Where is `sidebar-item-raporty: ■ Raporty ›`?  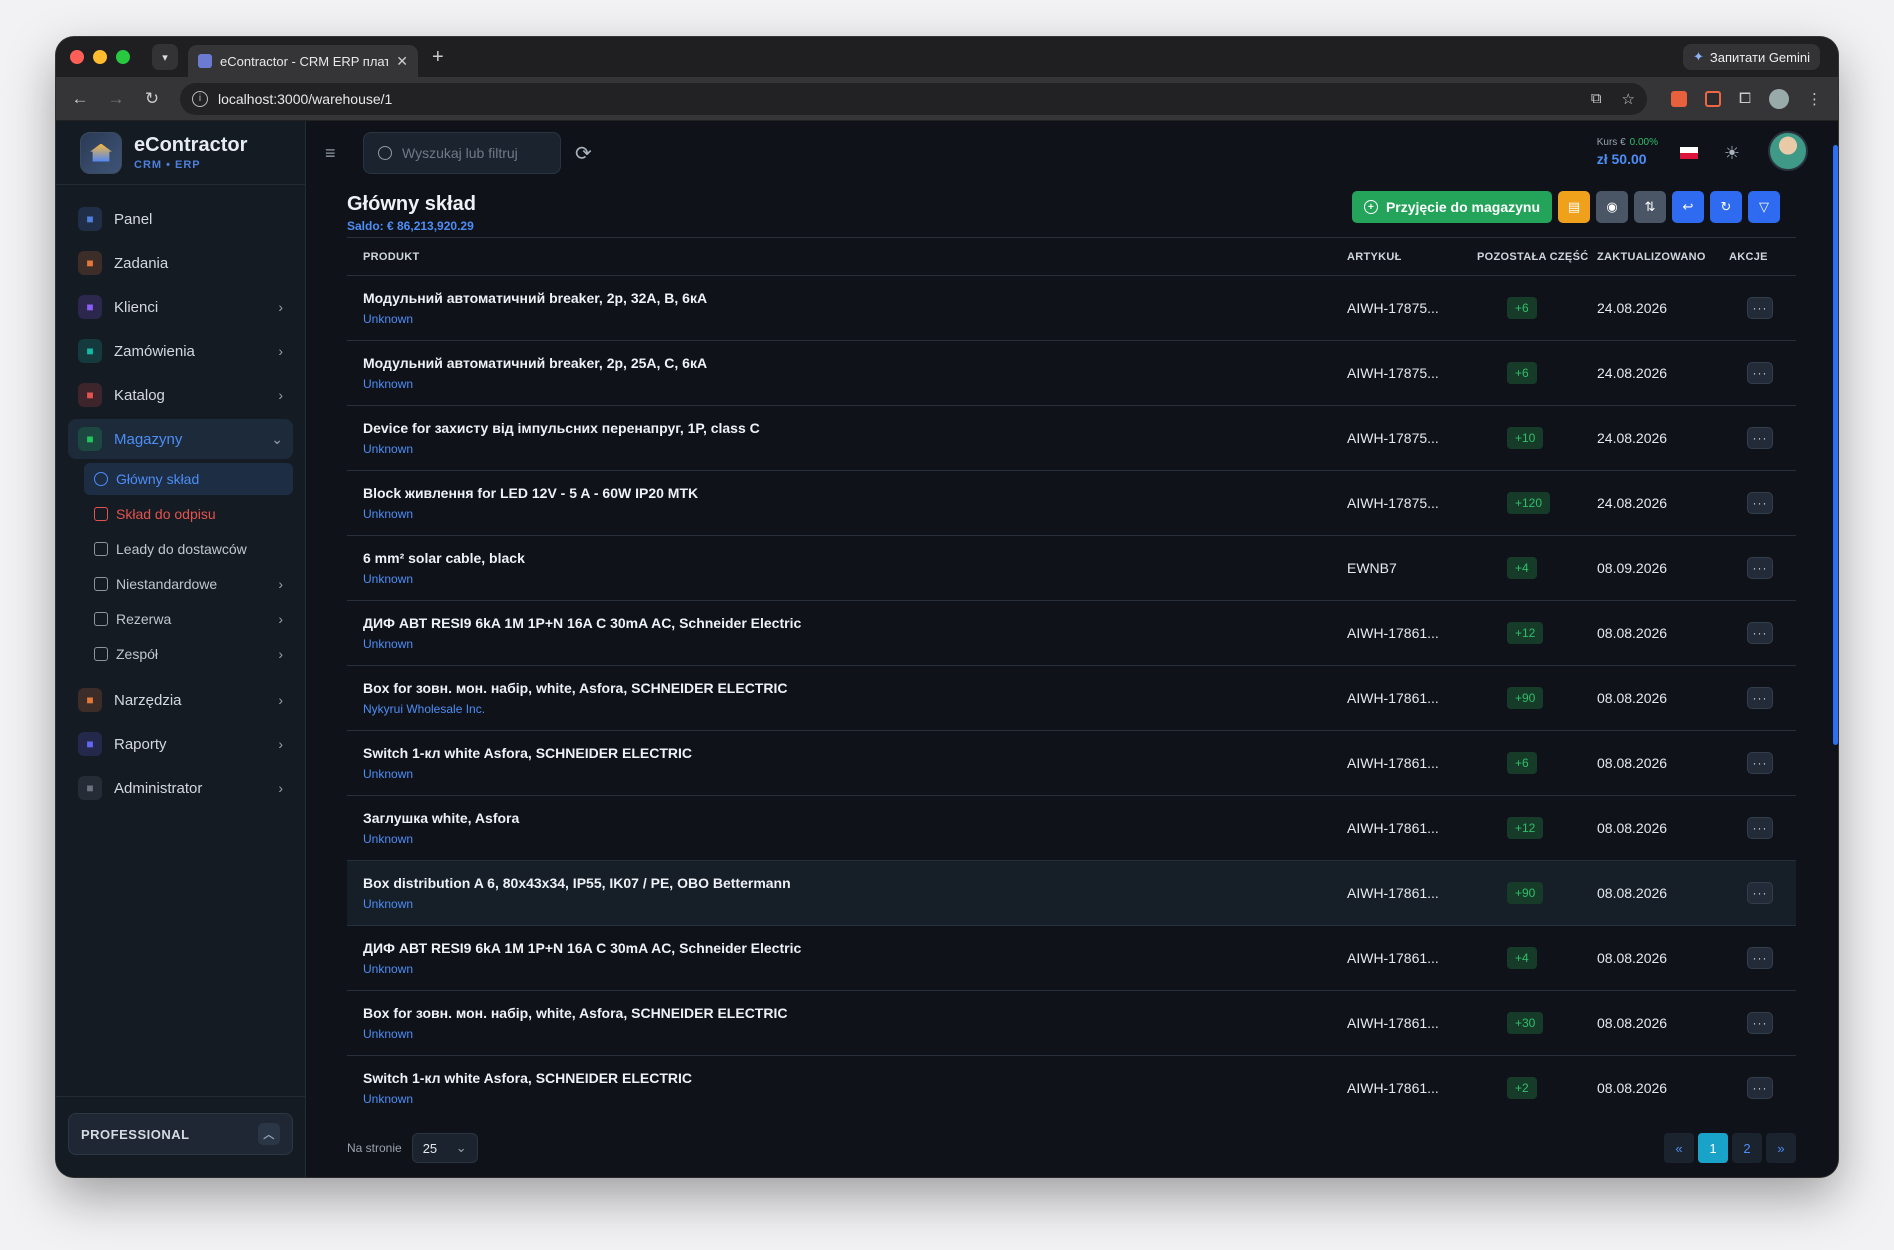
sidebar-item-raporty: ■ Raporty › is located at coordinates (180, 744).